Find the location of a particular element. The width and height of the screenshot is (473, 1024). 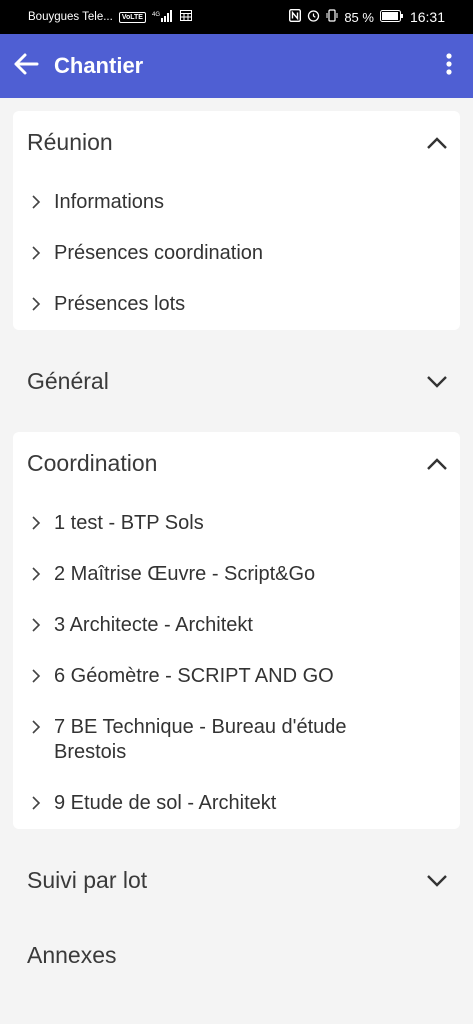

list-item-label: Présences coordination is located at coordinates (159, 253).